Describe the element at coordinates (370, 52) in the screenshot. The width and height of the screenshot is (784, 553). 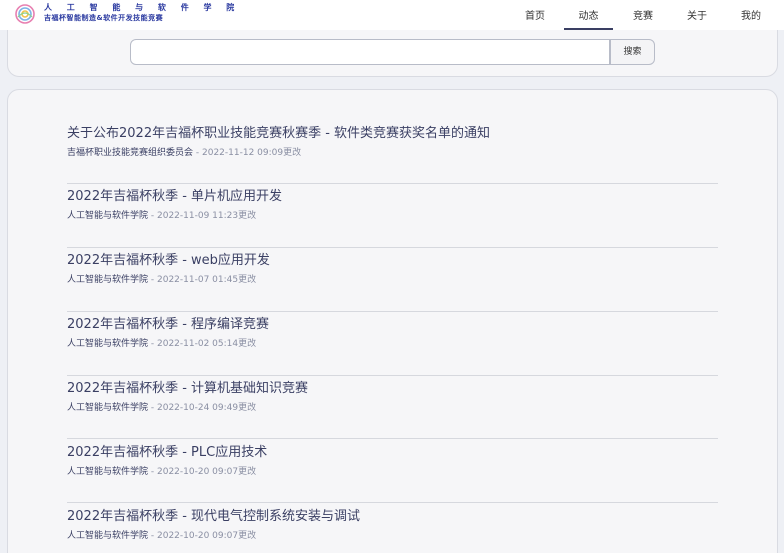
I see `search-input` at that location.